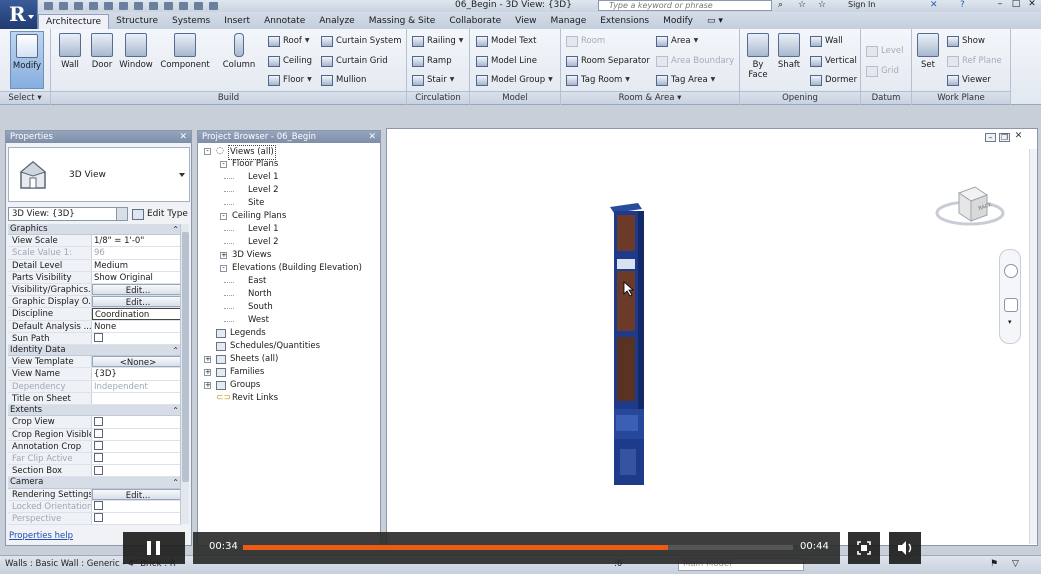 This screenshot has width=1041, height=574. I want to click on ref-plane-button: Ref Plane, so click(974, 61).